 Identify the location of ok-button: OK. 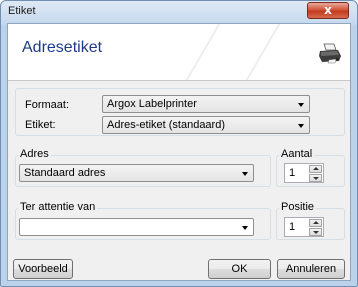
(239, 269).